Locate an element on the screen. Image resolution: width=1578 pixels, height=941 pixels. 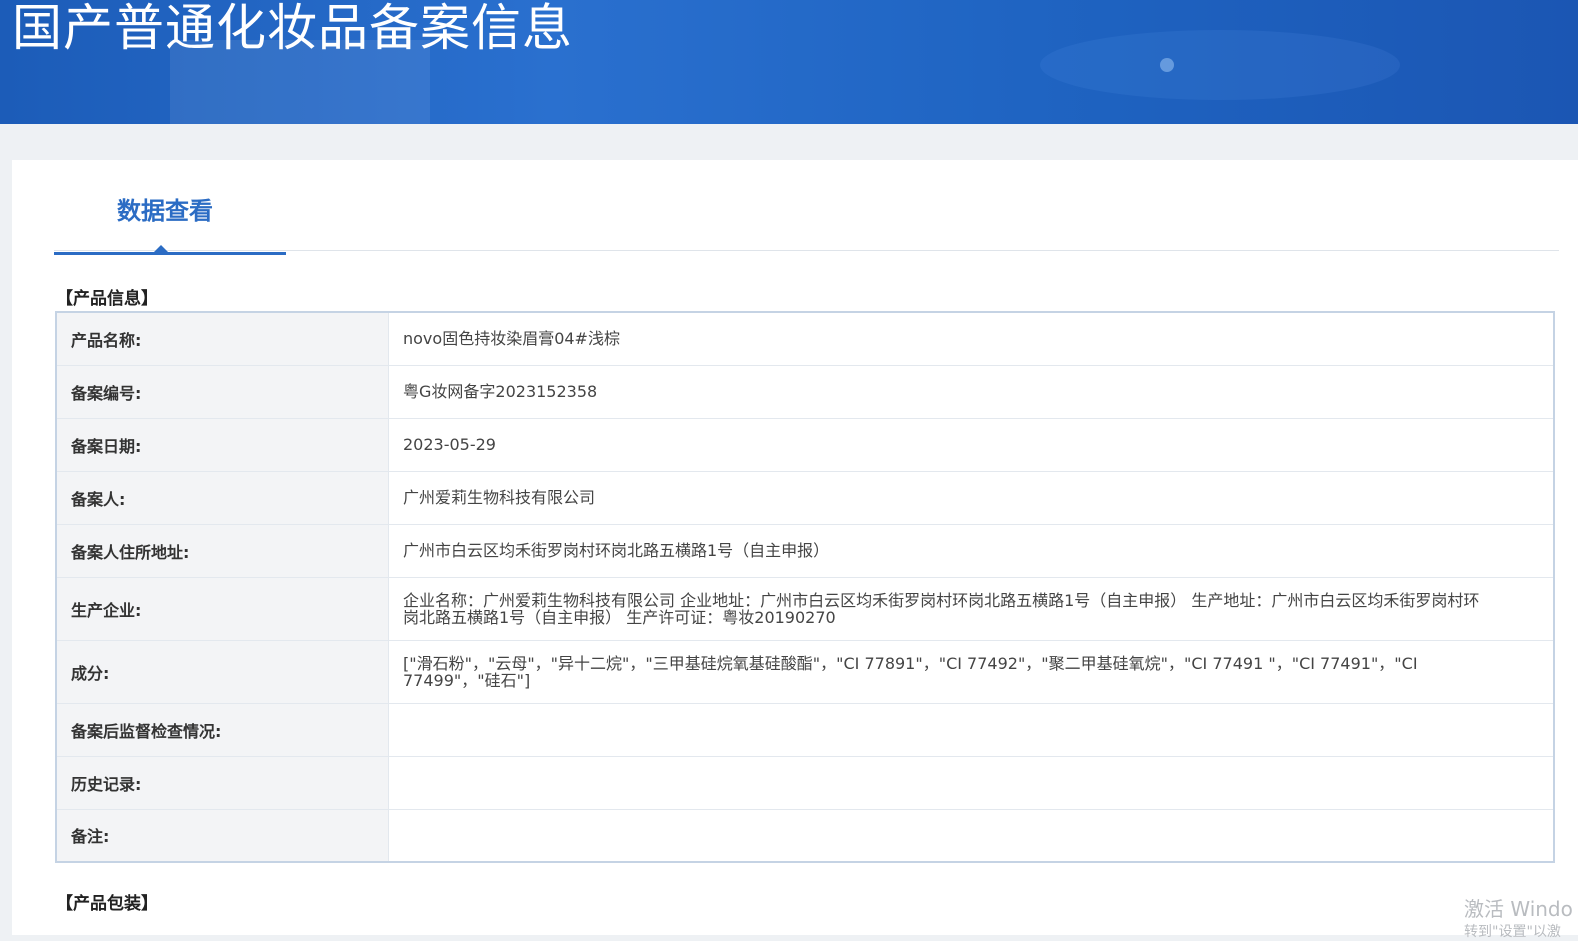
row-label: 生产企业: is located at coordinates (222, 609).